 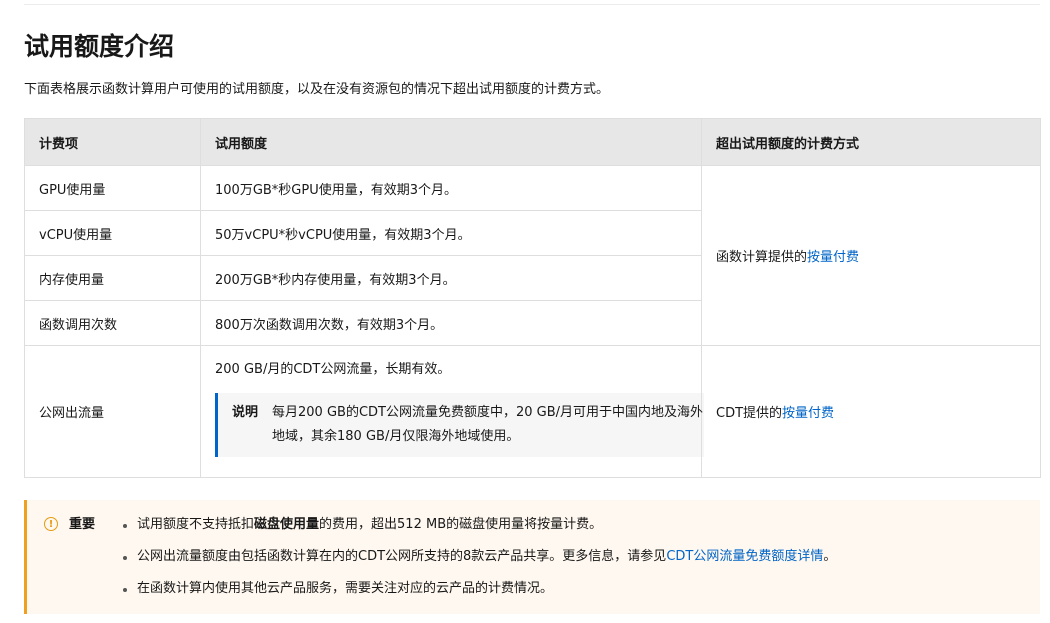 I want to click on item-text: 试用额度不支持抵扣, so click(x=196, y=524).